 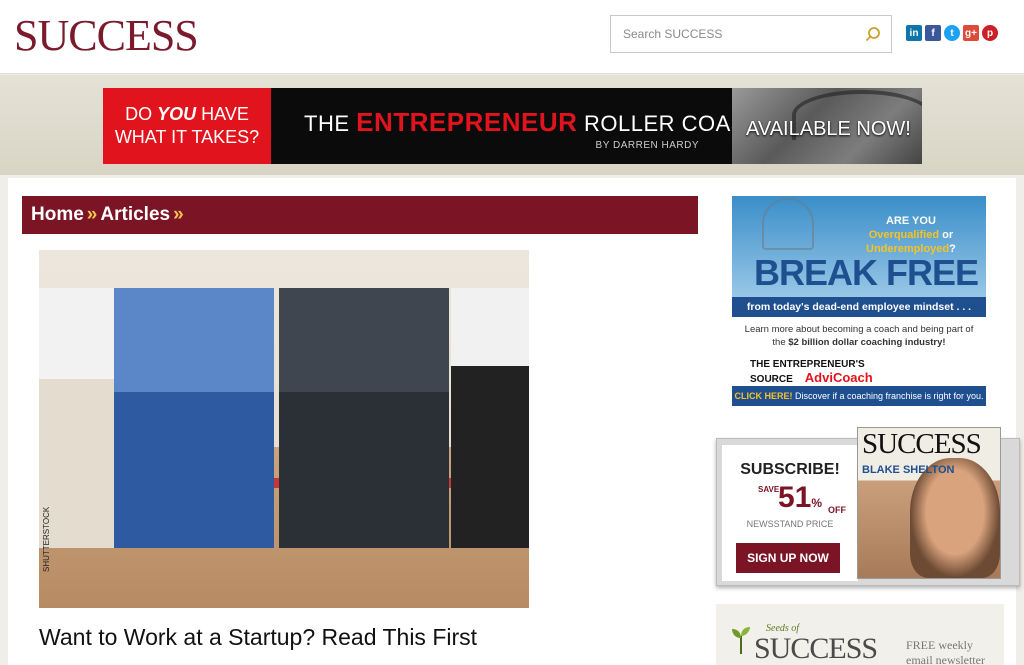 What do you see at coordinates (873, 34) in the screenshot?
I see `search-icon` at bounding box center [873, 34].